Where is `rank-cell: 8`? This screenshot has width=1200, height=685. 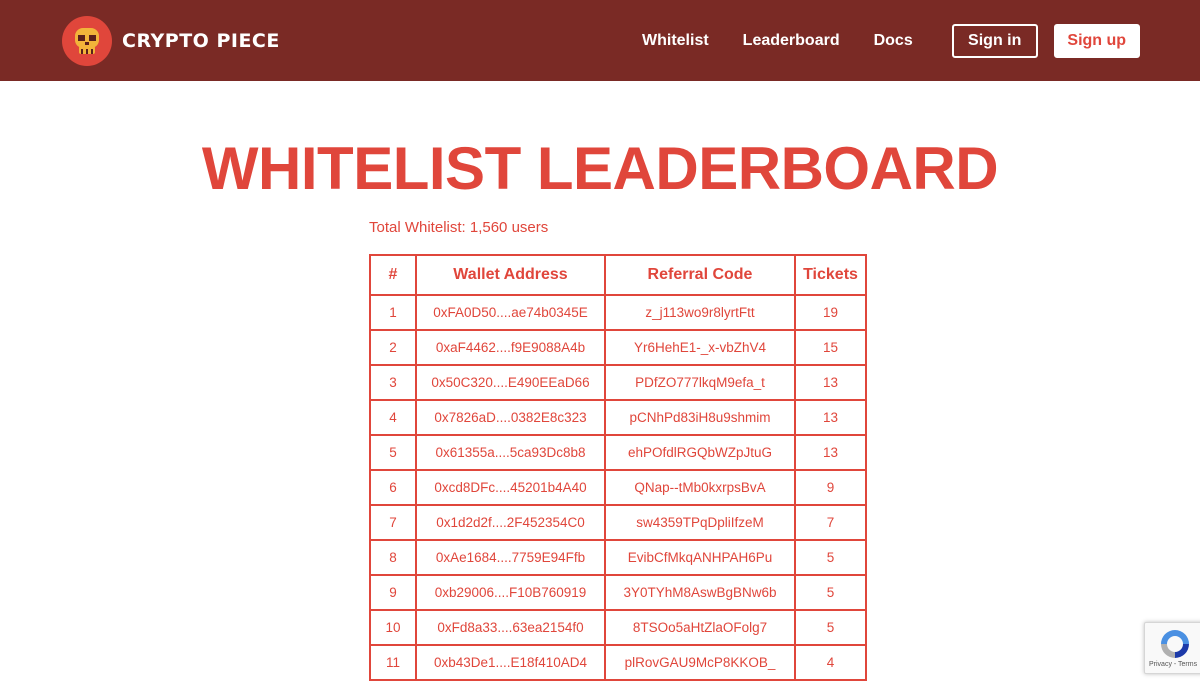 rank-cell: 8 is located at coordinates (393, 557).